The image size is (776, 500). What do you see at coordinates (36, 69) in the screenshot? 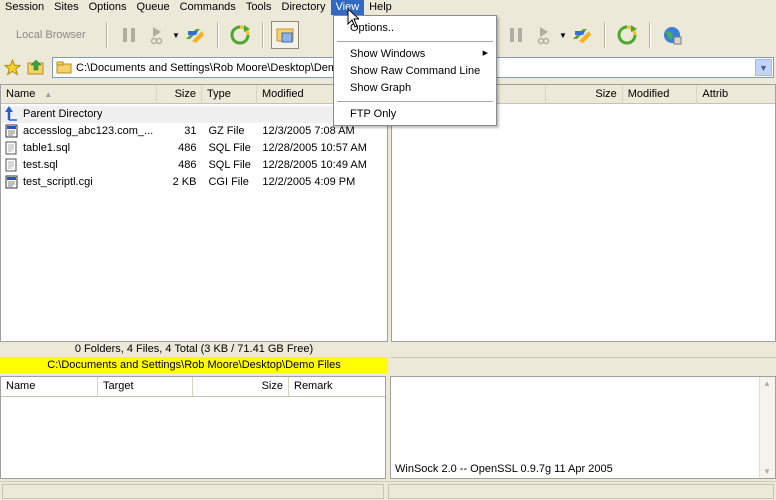
I see `parent-folder-icon` at bounding box center [36, 69].